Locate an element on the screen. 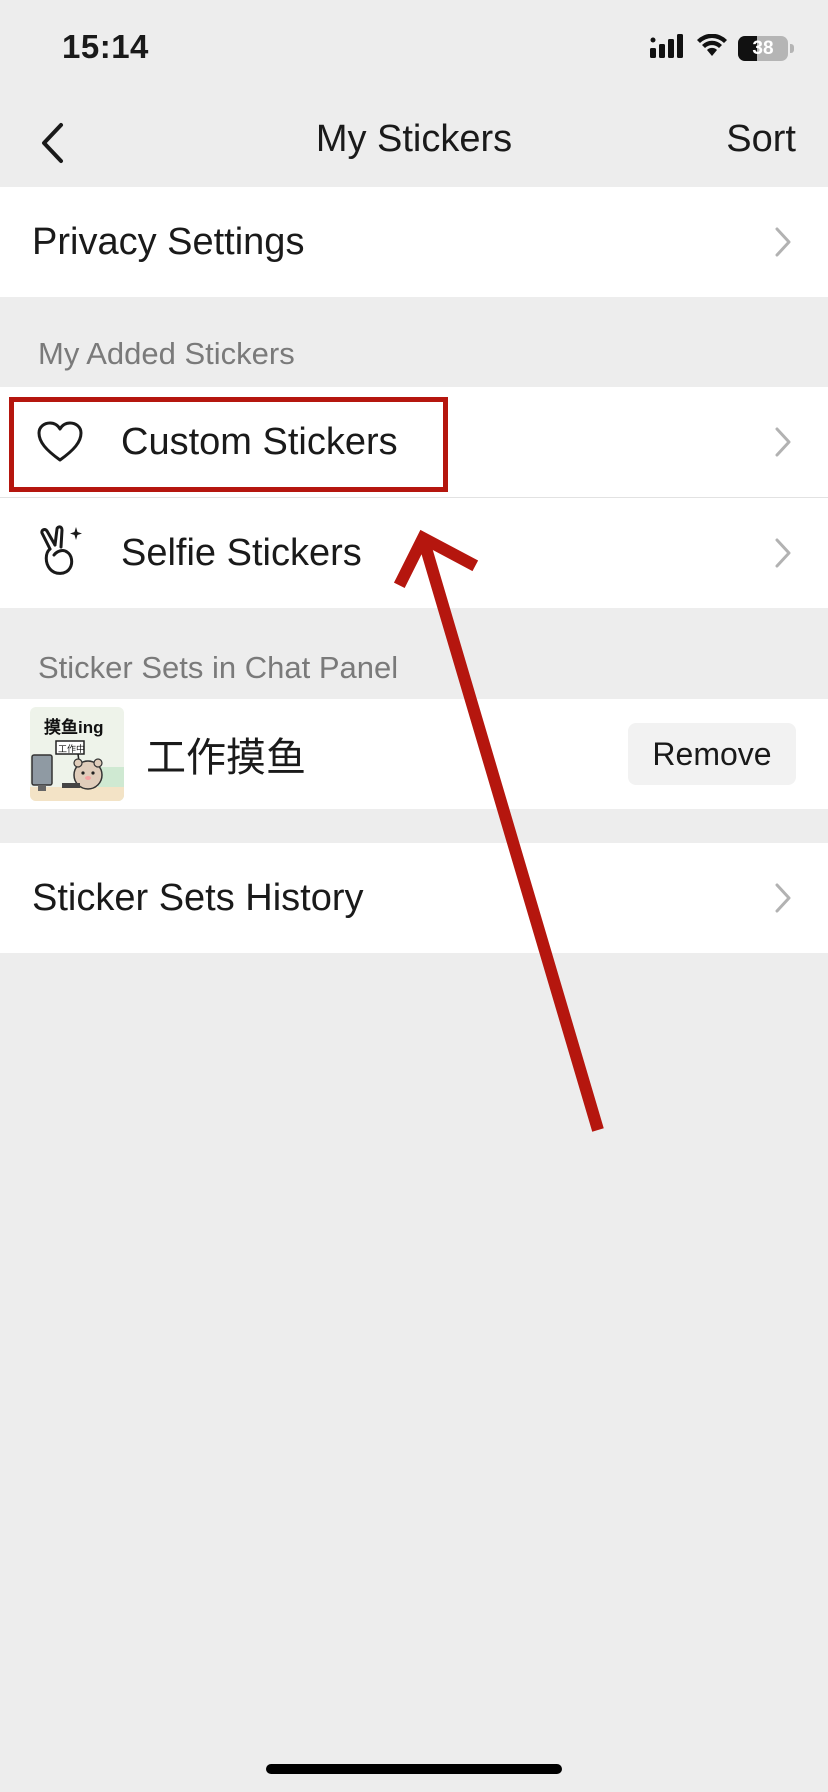 This screenshot has width=828, height=1792. privacy-settings-row: Privacy Settings is located at coordinates (414, 242).